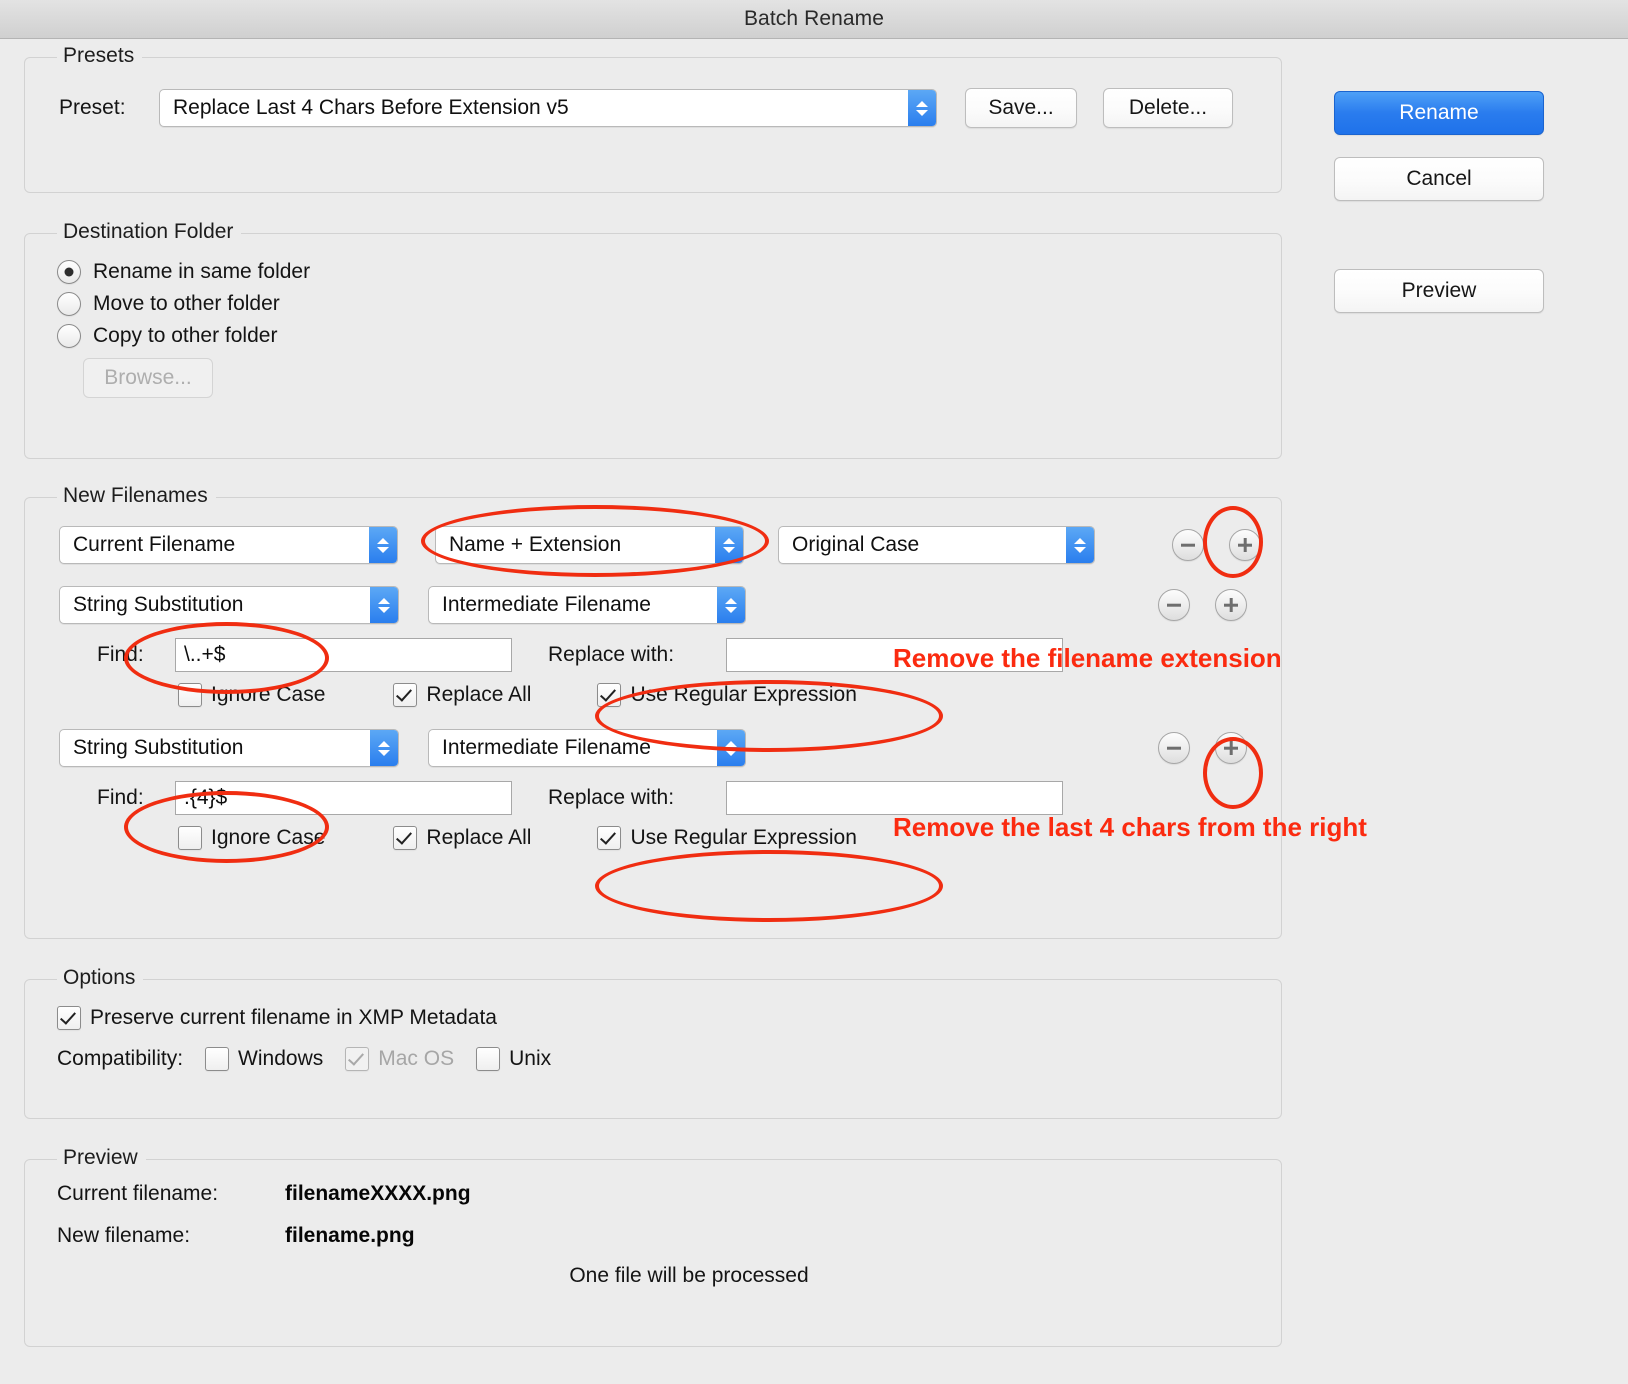 The width and height of the screenshot is (1628, 1384). I want to click on rule3-action-value: String Substitution, so click(158, 747).